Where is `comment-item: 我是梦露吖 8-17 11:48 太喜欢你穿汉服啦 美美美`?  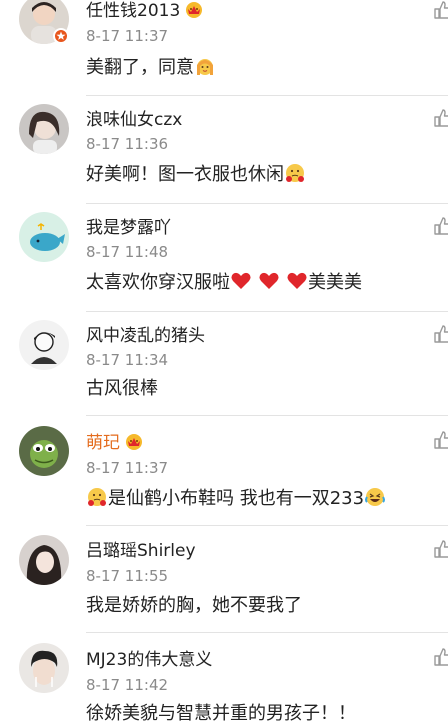
comment-item: 我是梦露吖 8-17 11:48 太喜欢你穿汉服啦 美美美 is located at coordinates (224, 258).